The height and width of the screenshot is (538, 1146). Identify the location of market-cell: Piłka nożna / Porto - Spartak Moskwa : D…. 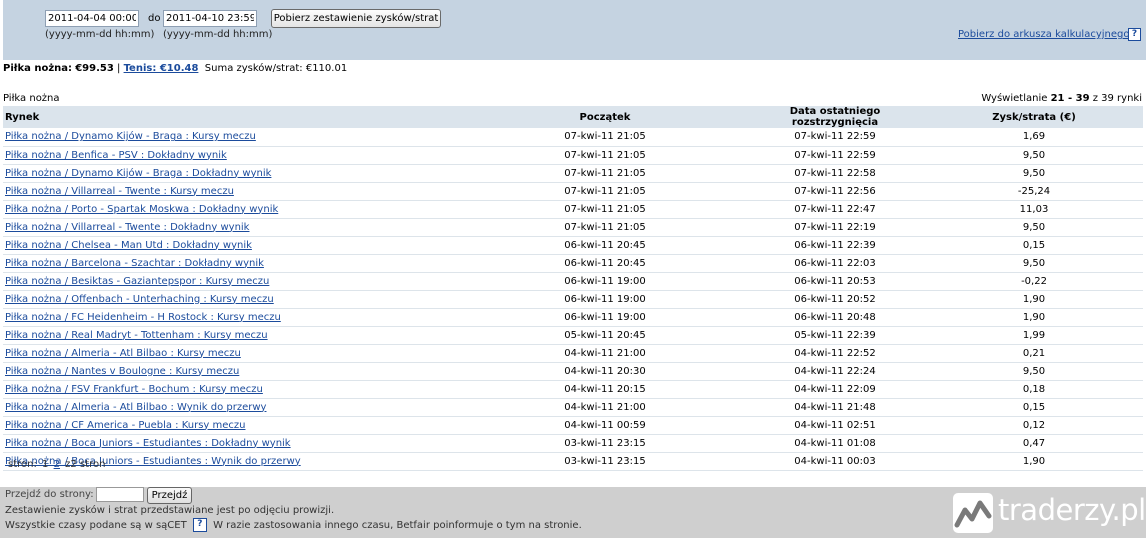
(234, 209).